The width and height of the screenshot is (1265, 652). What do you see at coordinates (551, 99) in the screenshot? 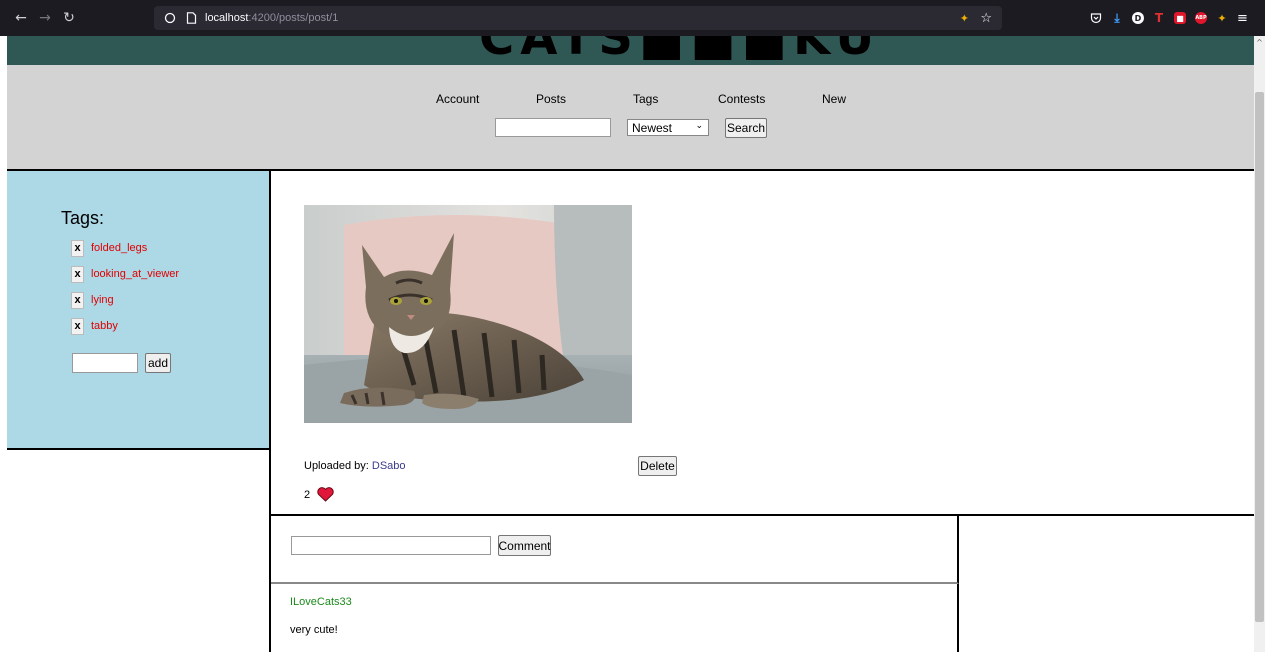
I see `nav-posts: Posts` at bounding box center [551, 99].